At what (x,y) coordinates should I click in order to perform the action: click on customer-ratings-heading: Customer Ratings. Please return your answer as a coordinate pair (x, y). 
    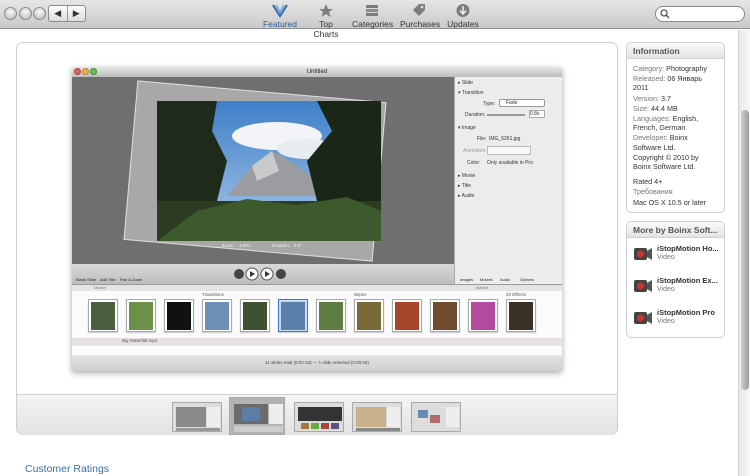
    Looking at the image, I should click on (67, 469).